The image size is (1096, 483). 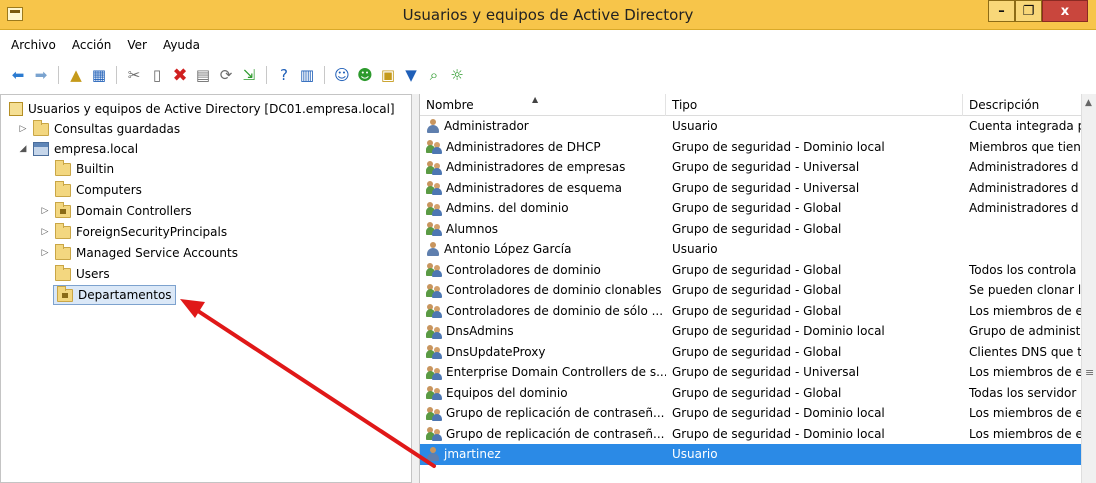 I want to click on table-row: Alumnos Grupo de seguridad - Global, so click(x=758, y=229).